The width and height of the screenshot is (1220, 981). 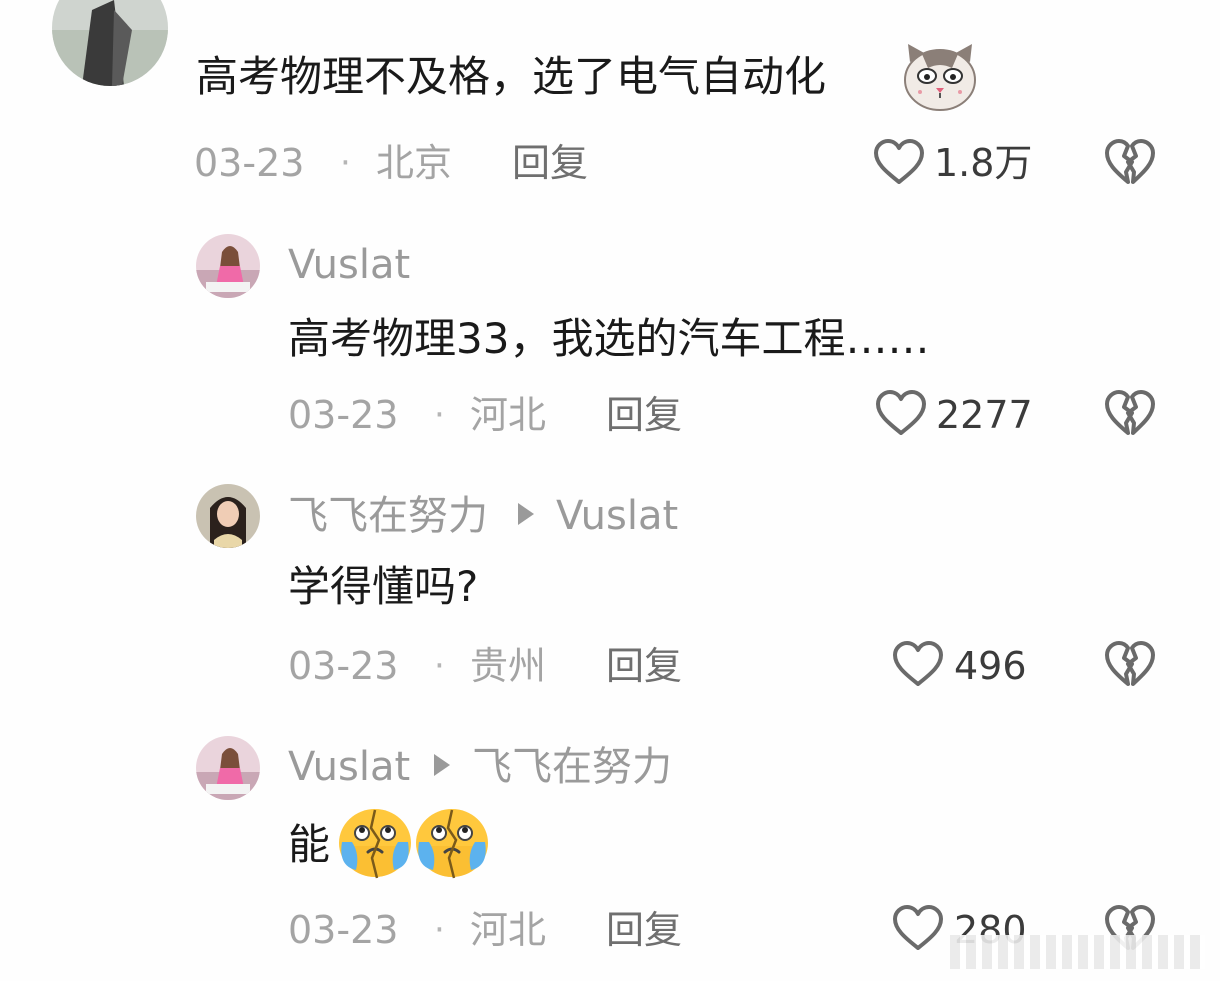 I want to click on like-count: 2277, so click(x=984, y=415).